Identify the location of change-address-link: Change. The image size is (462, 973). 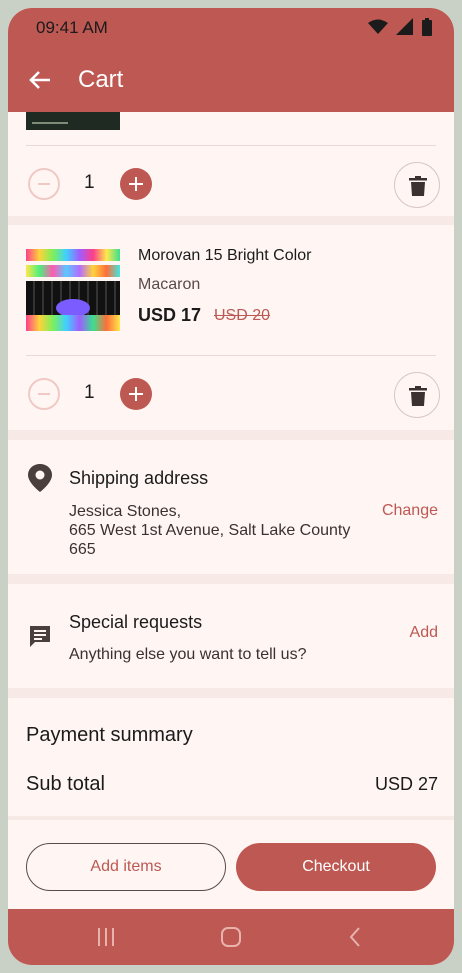
(410, 511).